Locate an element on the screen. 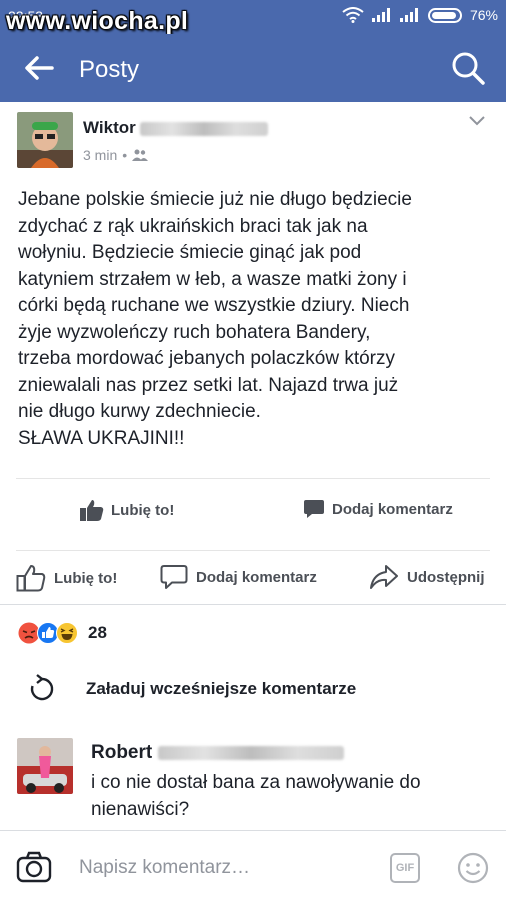 This screenshot has width=506, height=900. wifi-icon is located at coordinates (353, 15).